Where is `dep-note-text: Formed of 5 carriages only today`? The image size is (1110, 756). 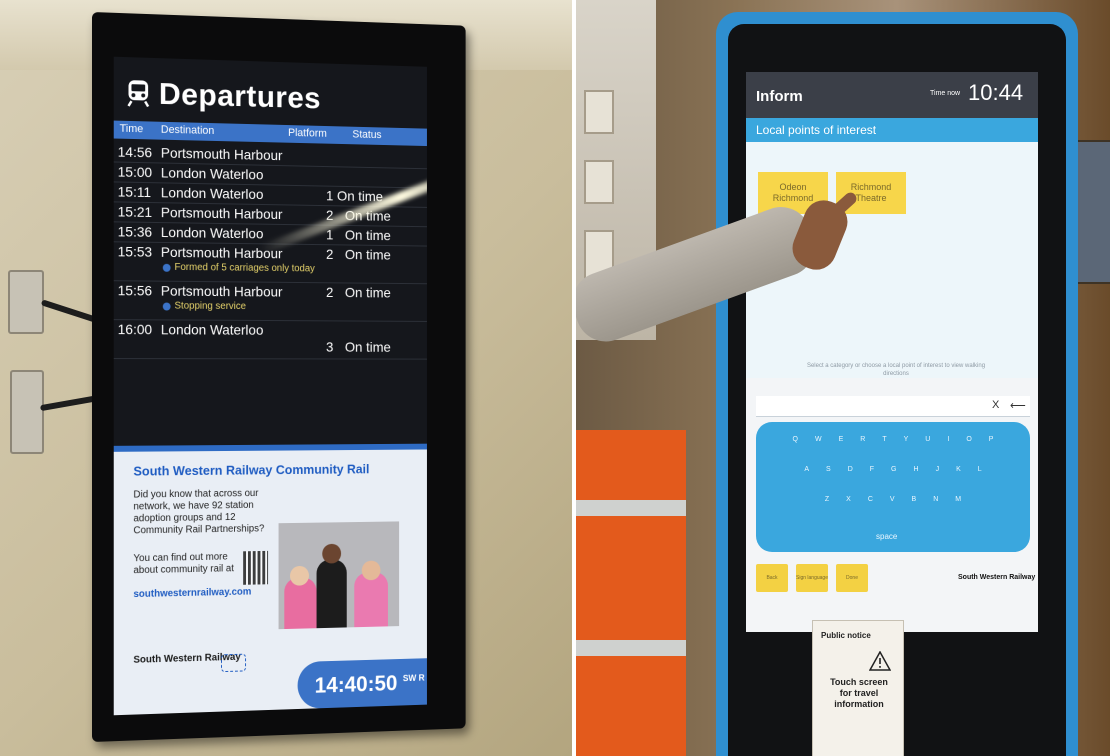
dep-note-text: Formed of 5 carriages only today is located at coordinates (244, 268).